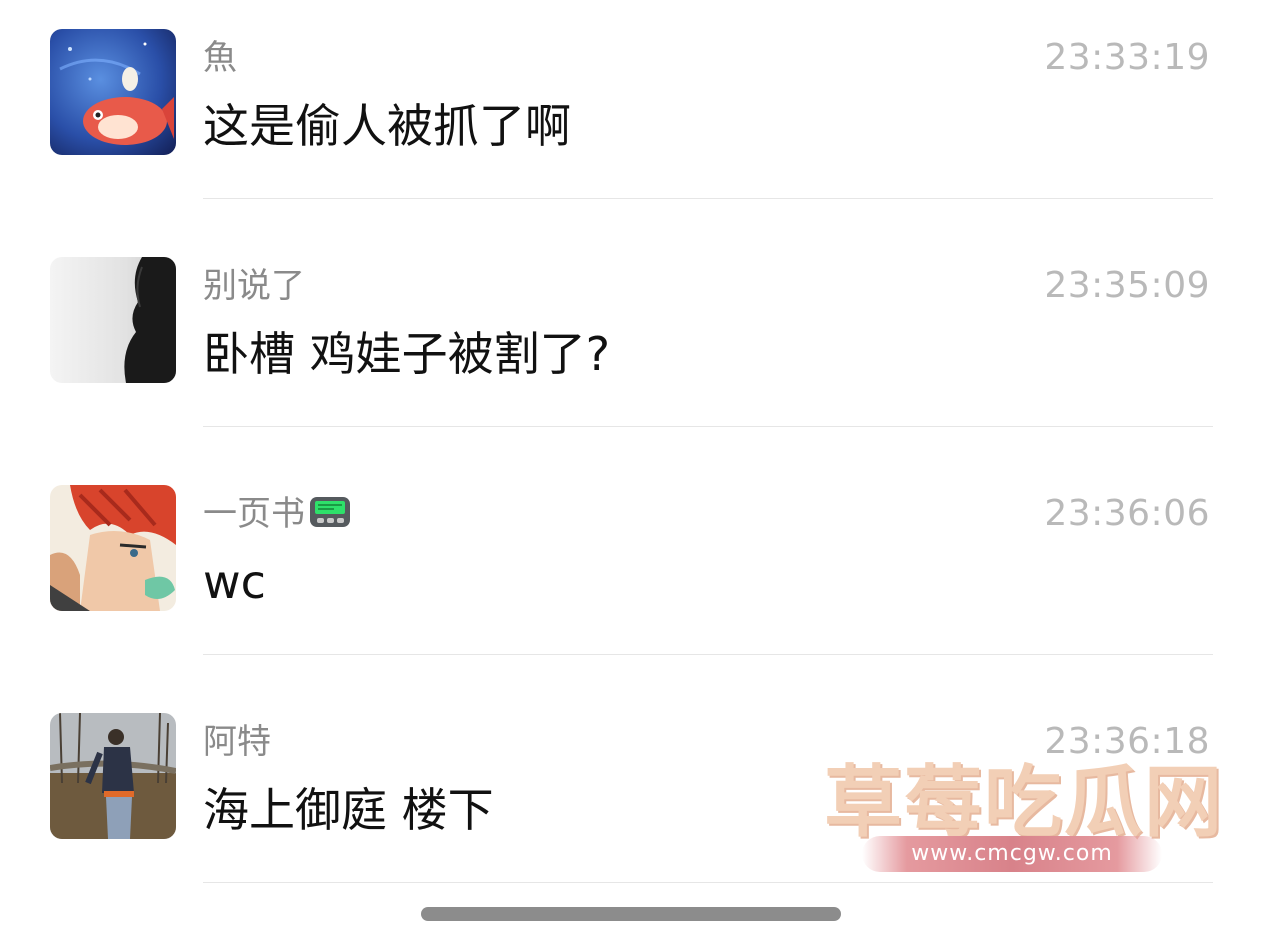 The height and width of the screenshot is (945, 1263). Describe the element at coordinates (254, 286) in the screenshot. I see `contact-name: 别说了` at that location.